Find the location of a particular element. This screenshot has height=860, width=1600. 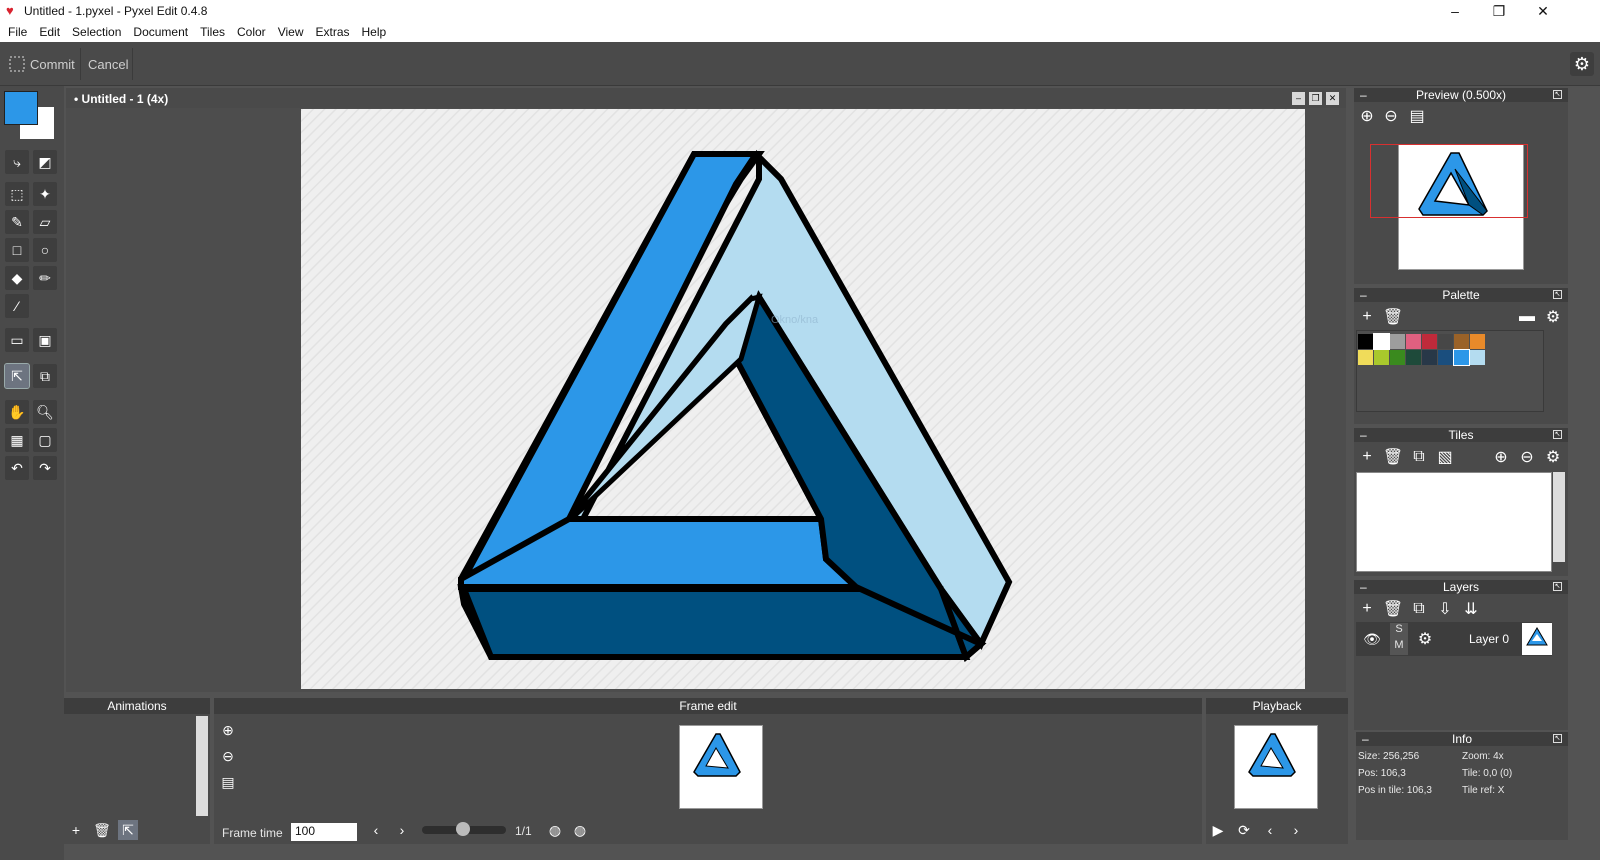

eyedropper-tool-icon: ⁄ is located at coordinates (17, 306).